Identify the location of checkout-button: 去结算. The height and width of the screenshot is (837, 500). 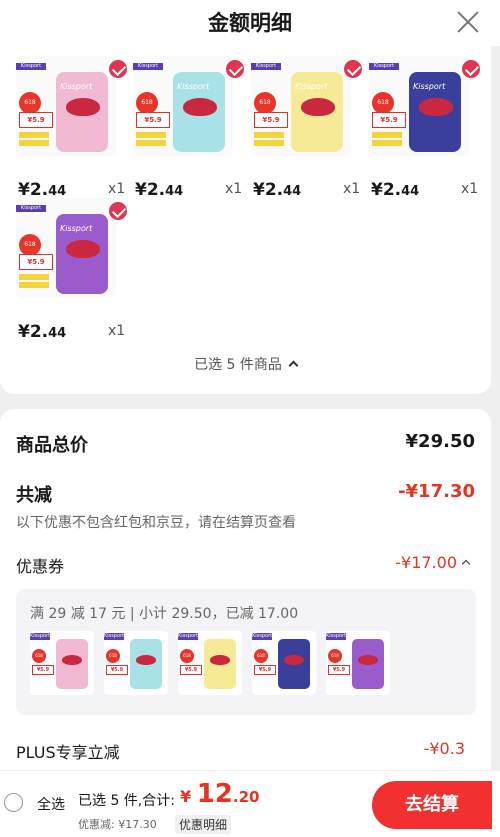
(432, 805).